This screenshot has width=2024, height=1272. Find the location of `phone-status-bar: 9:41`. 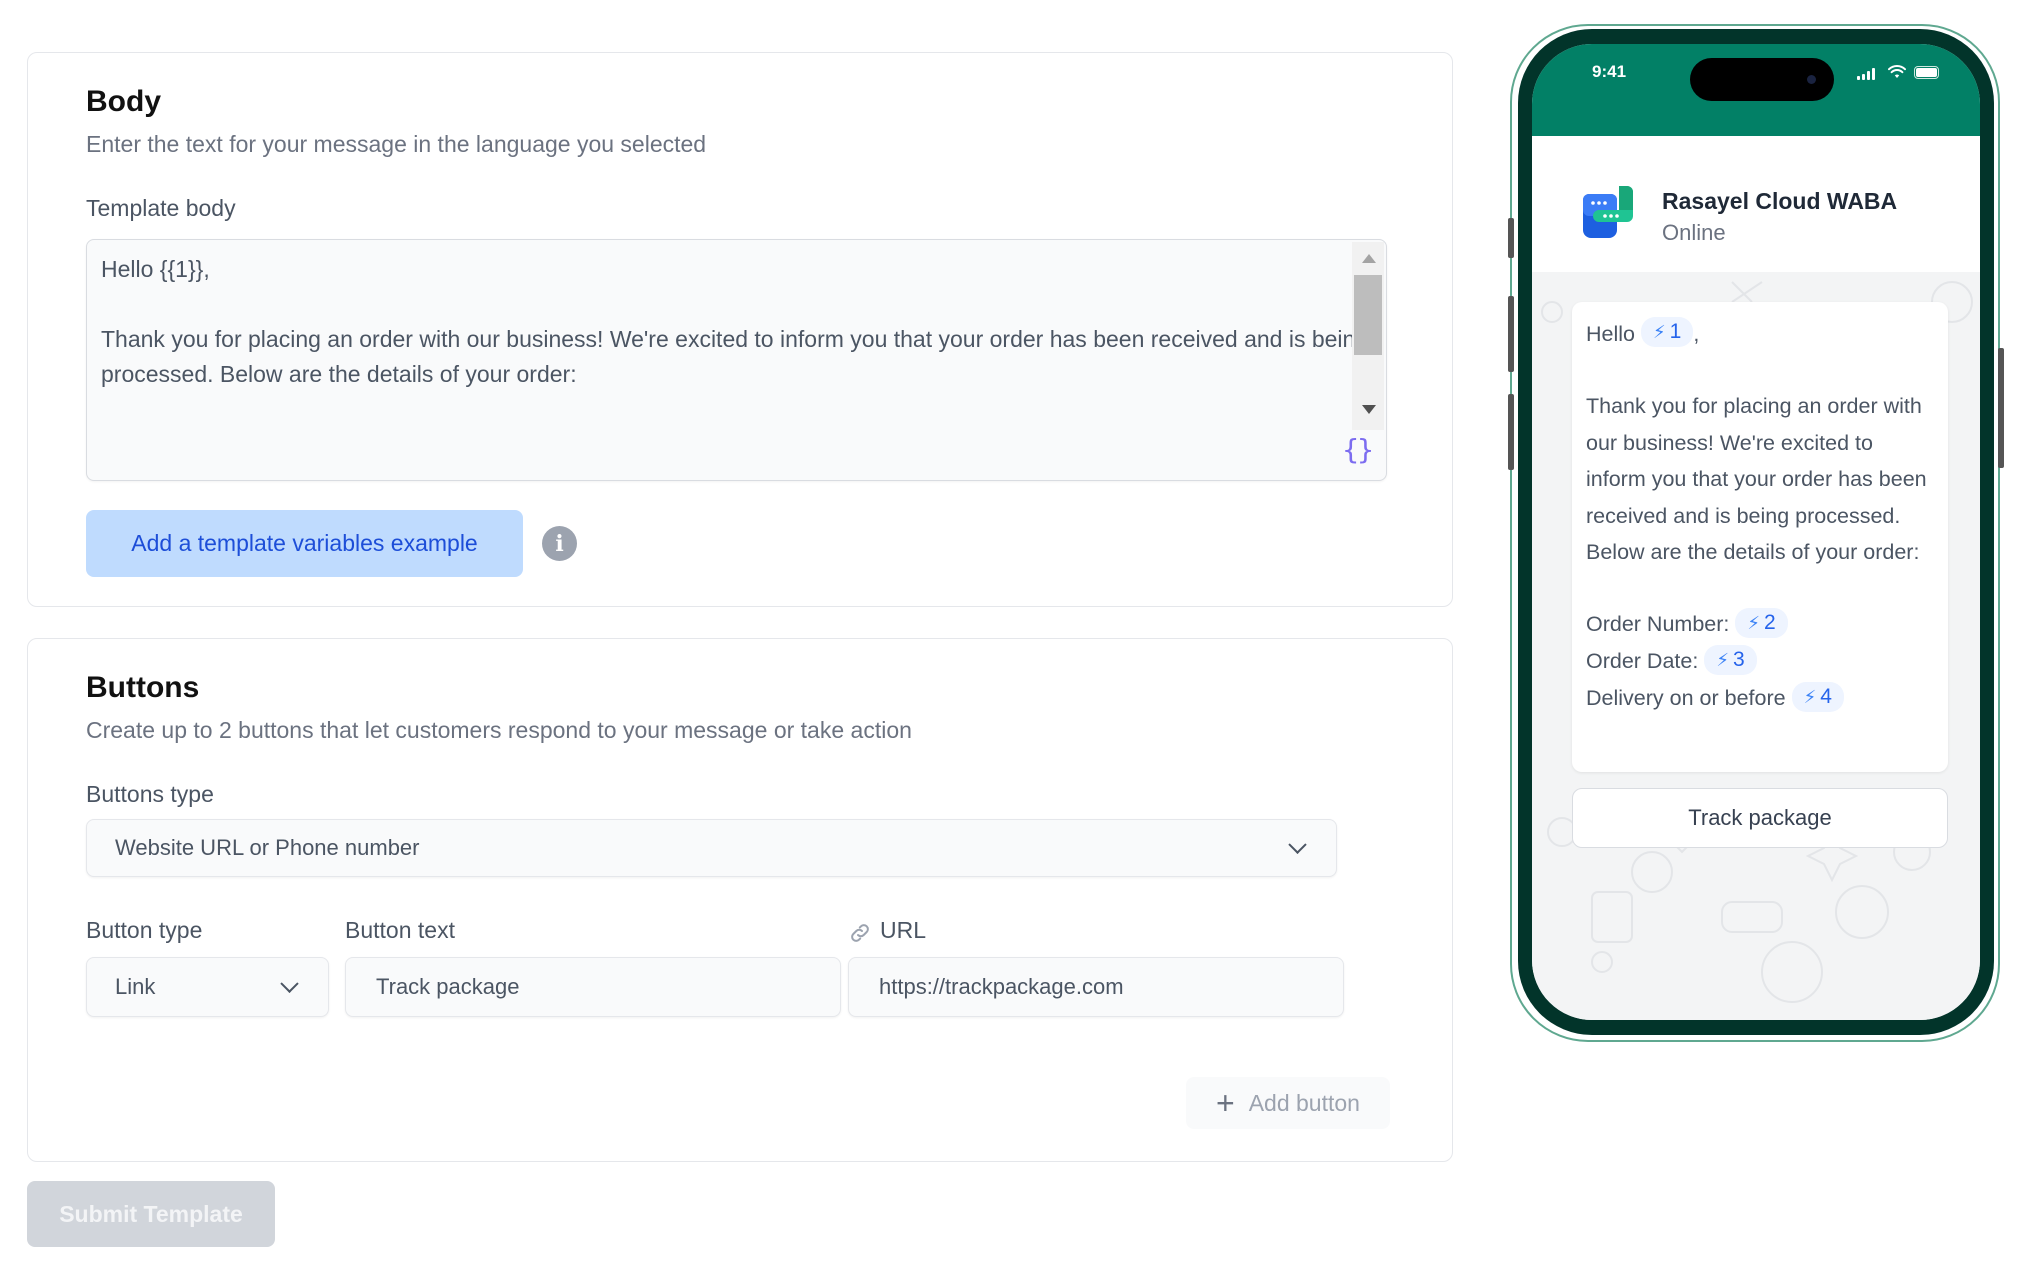

phone-status-bar: 9:41 is located at coordinates (1756, 90).